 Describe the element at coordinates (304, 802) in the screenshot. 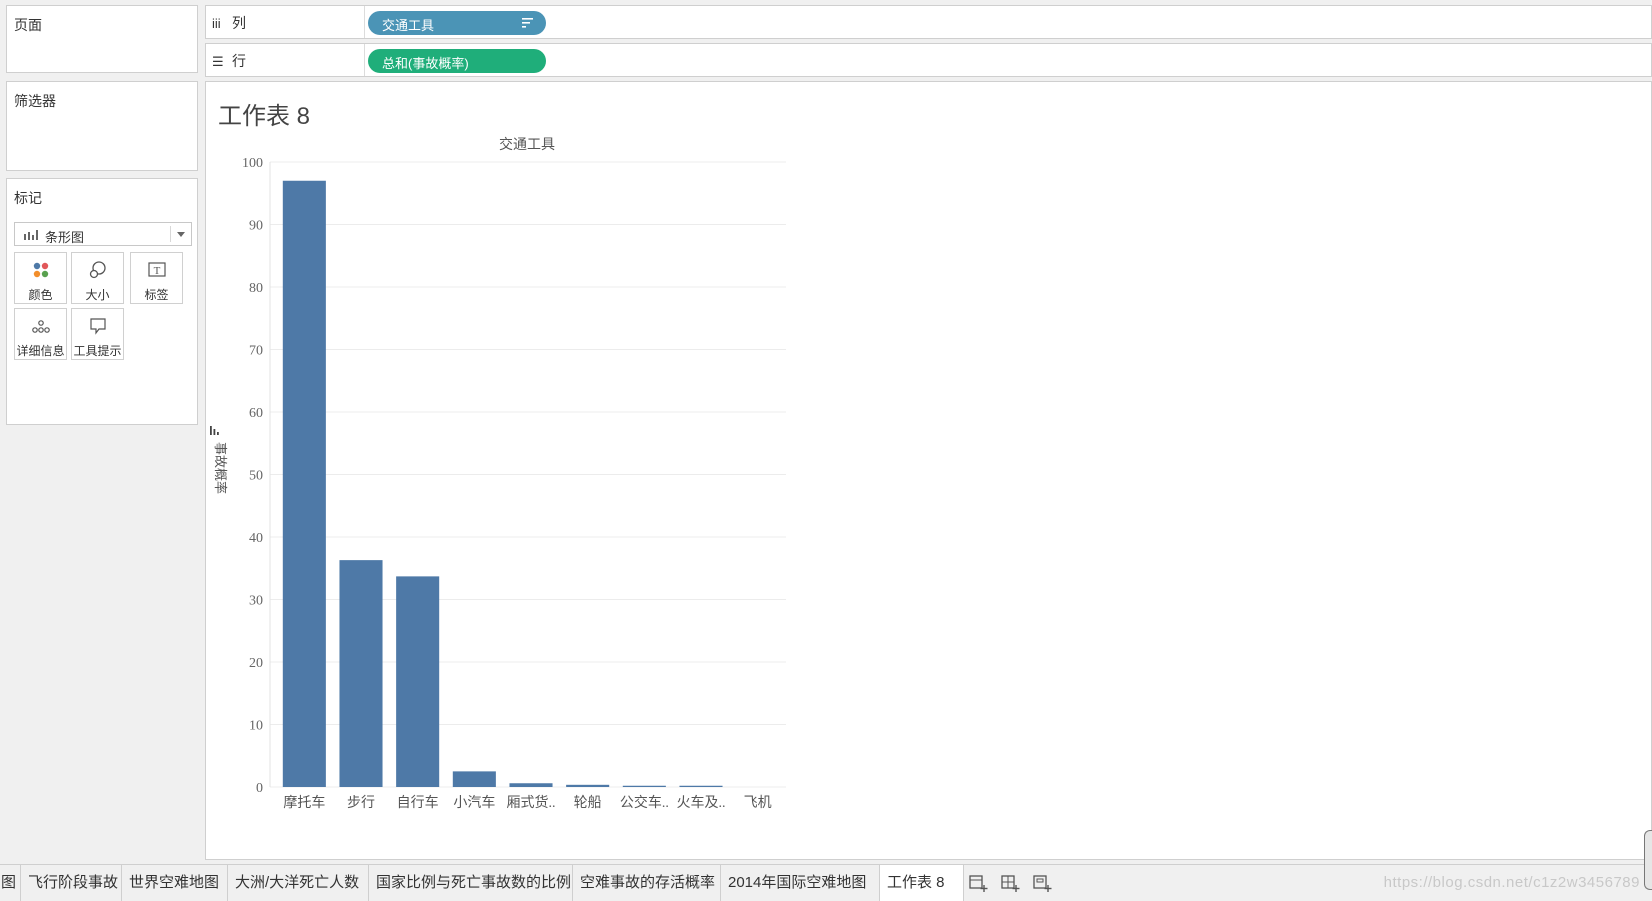

I see `x-tick-label: 摩托车` at that location.